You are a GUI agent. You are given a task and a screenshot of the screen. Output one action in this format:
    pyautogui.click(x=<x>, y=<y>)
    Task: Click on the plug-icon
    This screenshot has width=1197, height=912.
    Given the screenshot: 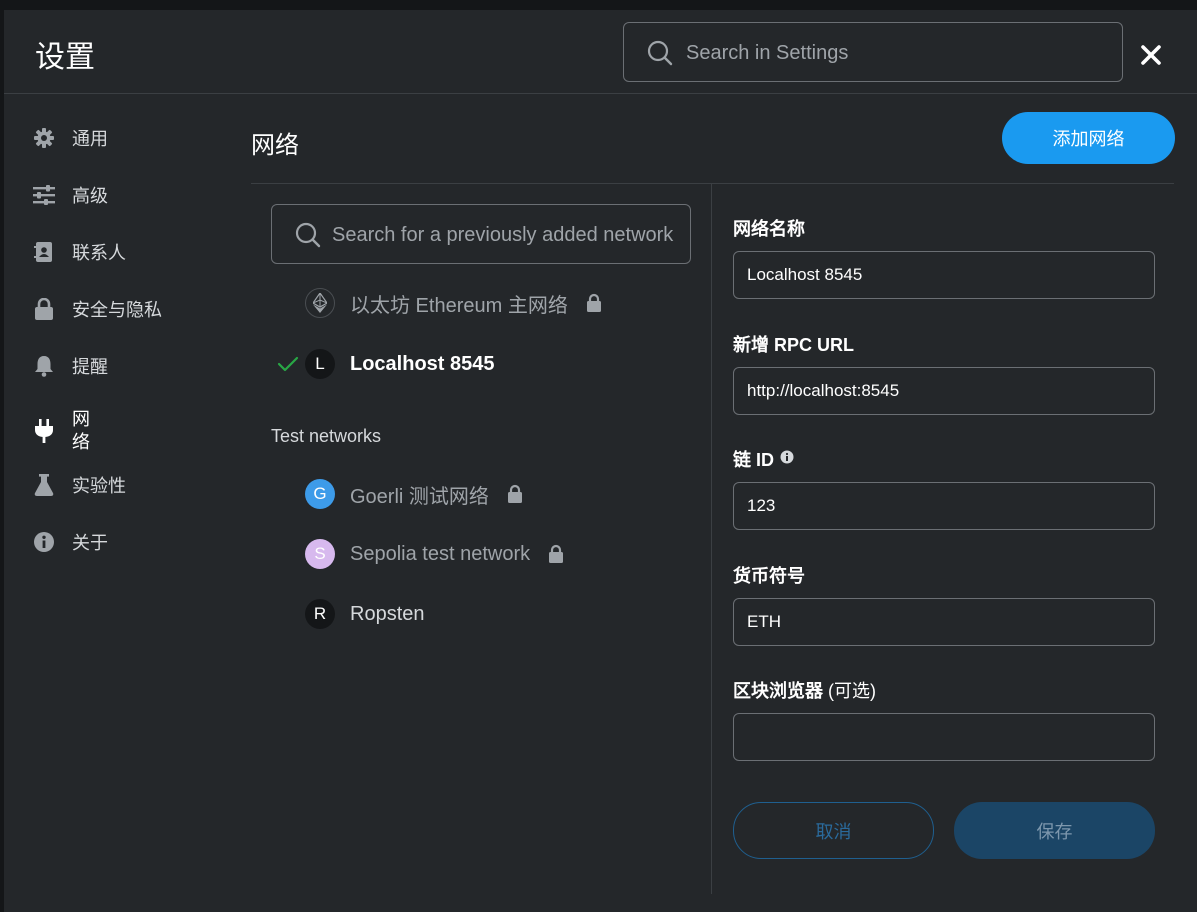 What is the action you would take?
    pyautogui.click(x=44, y=431)
    